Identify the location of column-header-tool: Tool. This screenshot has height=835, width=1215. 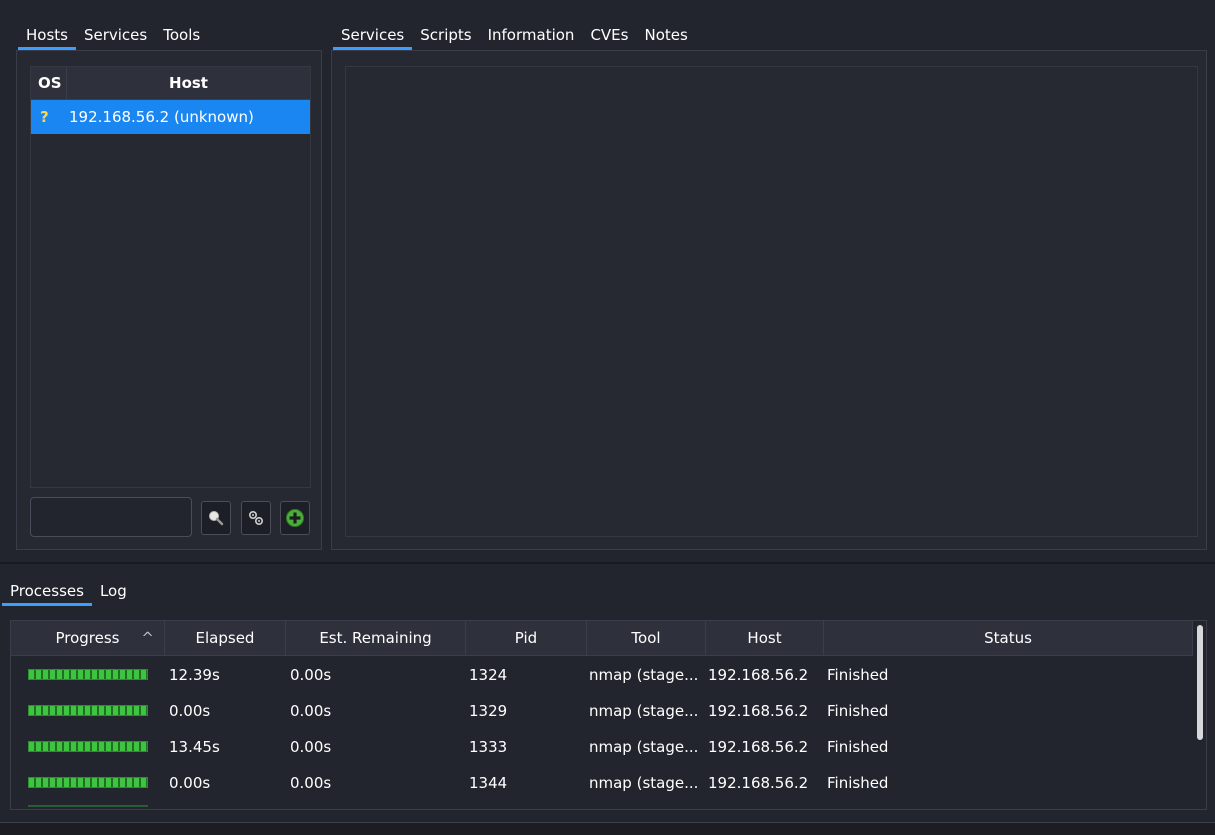
(646, 638).